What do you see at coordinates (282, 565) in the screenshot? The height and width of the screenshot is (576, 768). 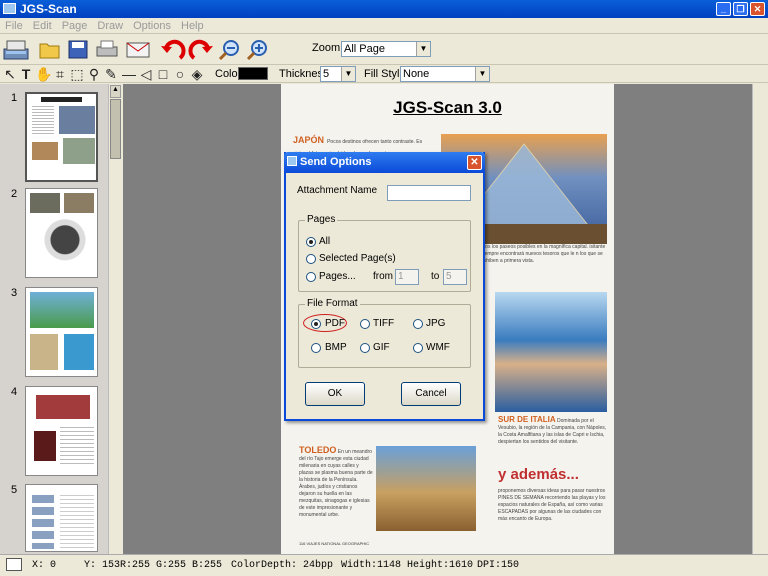 I see `status-depth: ColorDepth: 24bpp` at bounding box center [282, 565].